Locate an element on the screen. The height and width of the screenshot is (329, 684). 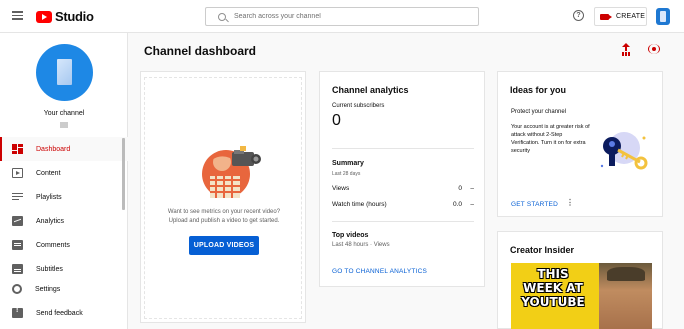
sidebar-item-label: Send feedback is located at coordinates (59, 313).